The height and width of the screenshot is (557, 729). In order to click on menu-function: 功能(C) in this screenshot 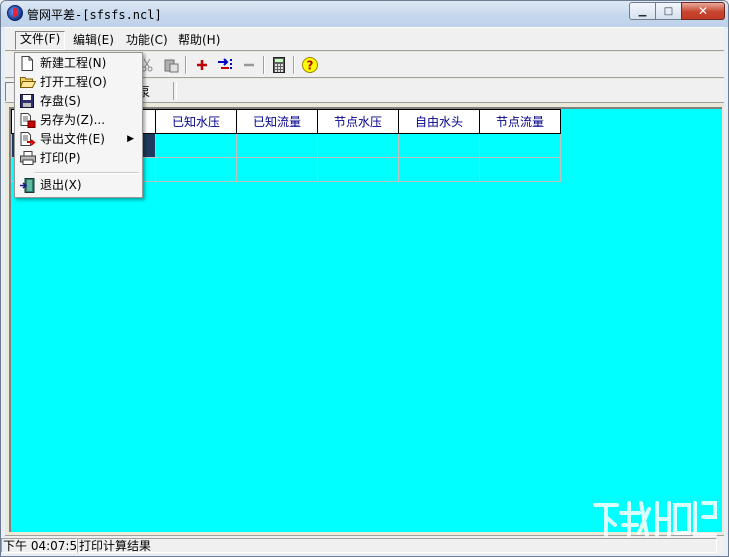, I will do `click(147, 40)`.